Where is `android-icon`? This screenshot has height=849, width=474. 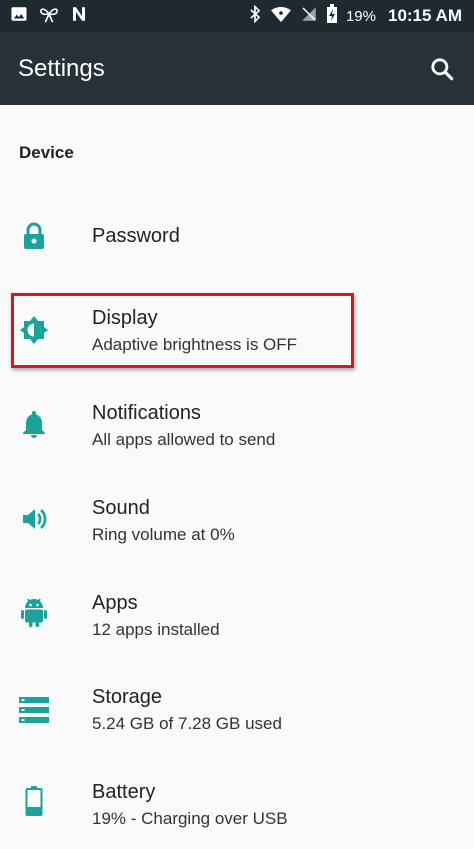
android-icon is located at coordinates (34, 612).